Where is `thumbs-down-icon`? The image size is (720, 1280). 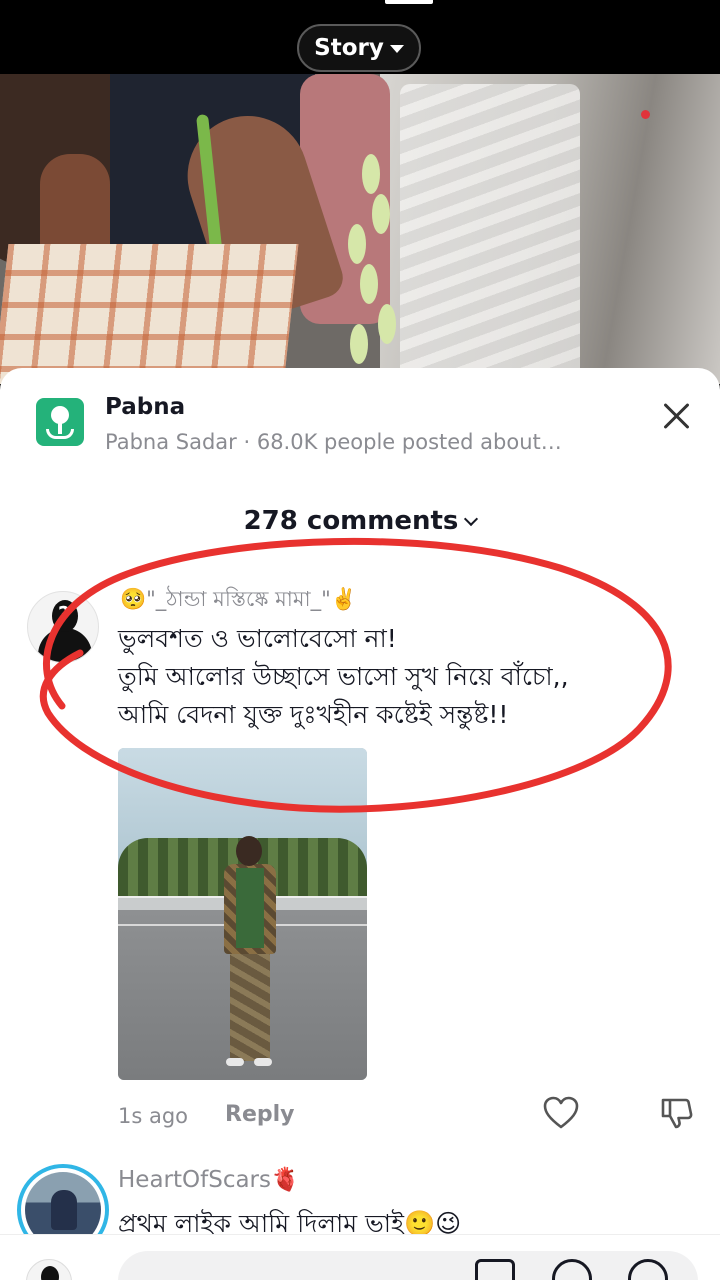 thumbs-down-icon is located at coordinates (677, 1112).